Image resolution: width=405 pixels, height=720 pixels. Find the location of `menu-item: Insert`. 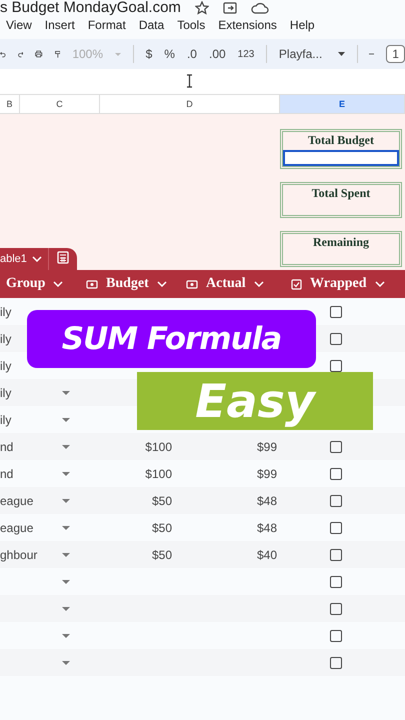

menu-item: Insert is located at coordinates (59, 25).